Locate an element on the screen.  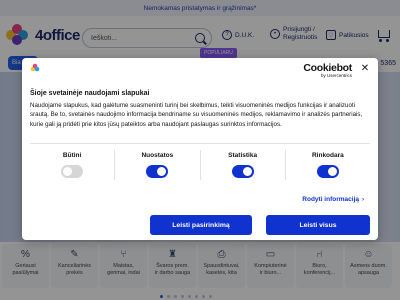
chevron-right-icon: › is located at coordinates (363, 199).